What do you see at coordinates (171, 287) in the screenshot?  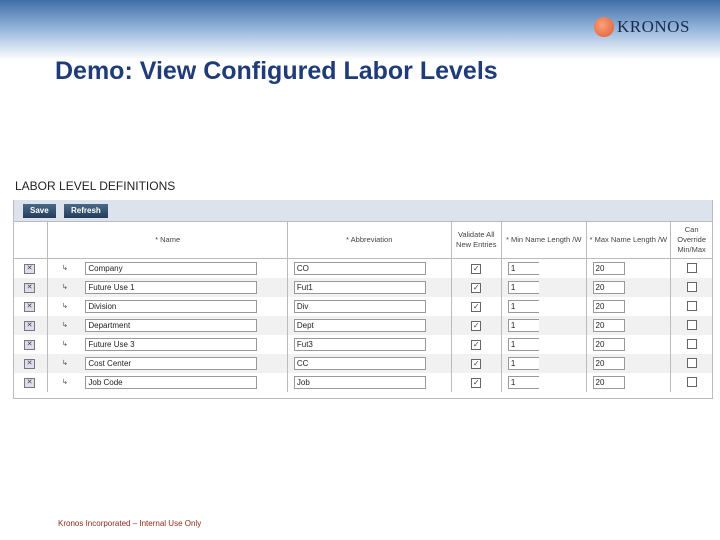 I see `name-input: Future Use 1` at bounding box center [171, 287].